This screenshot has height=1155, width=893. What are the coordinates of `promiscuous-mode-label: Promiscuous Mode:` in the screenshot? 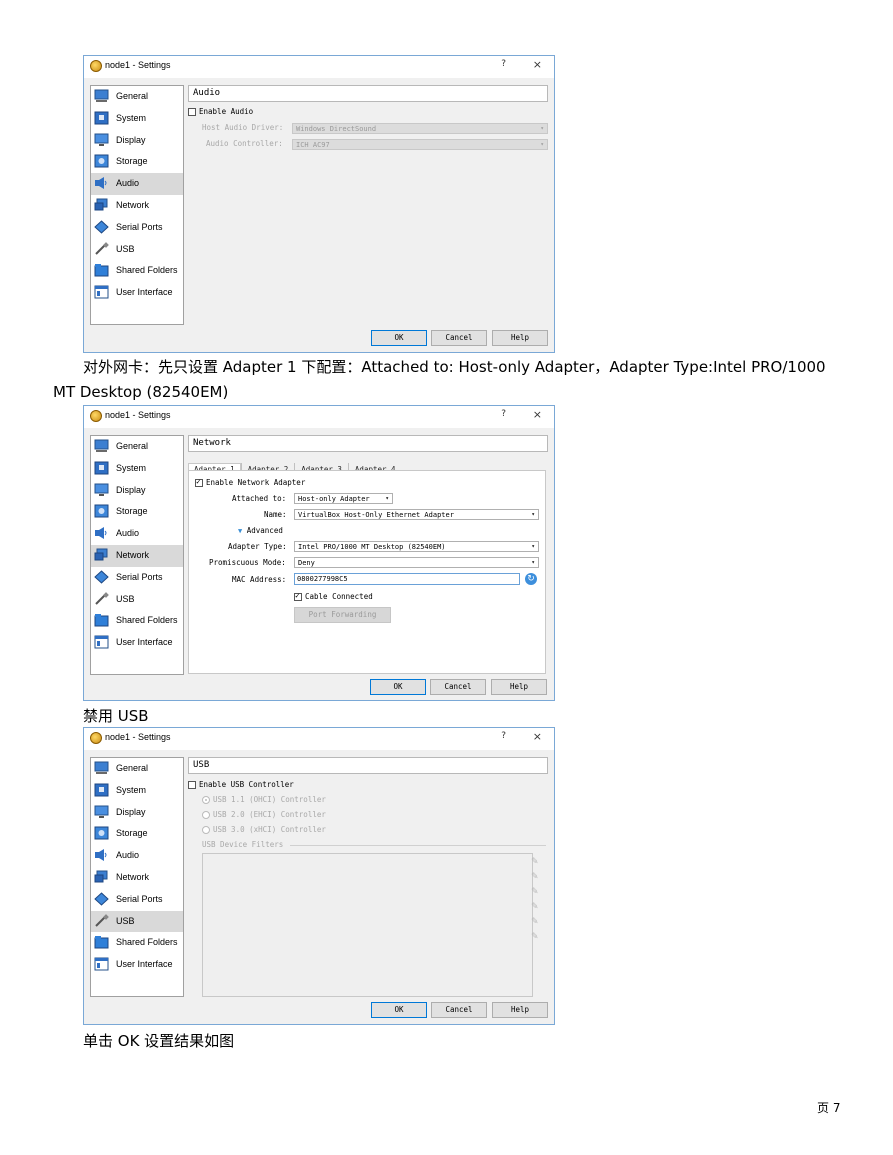 It's located at (247, 562).